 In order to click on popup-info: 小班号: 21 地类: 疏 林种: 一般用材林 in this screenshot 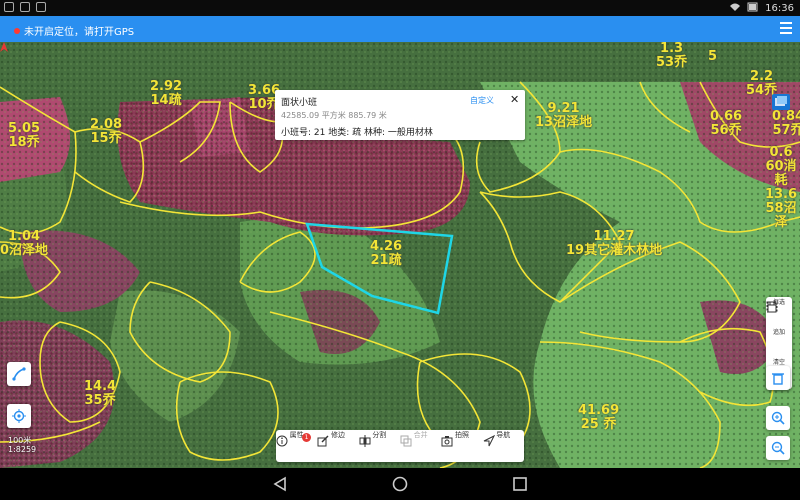, I will do `click(357, 133)`.